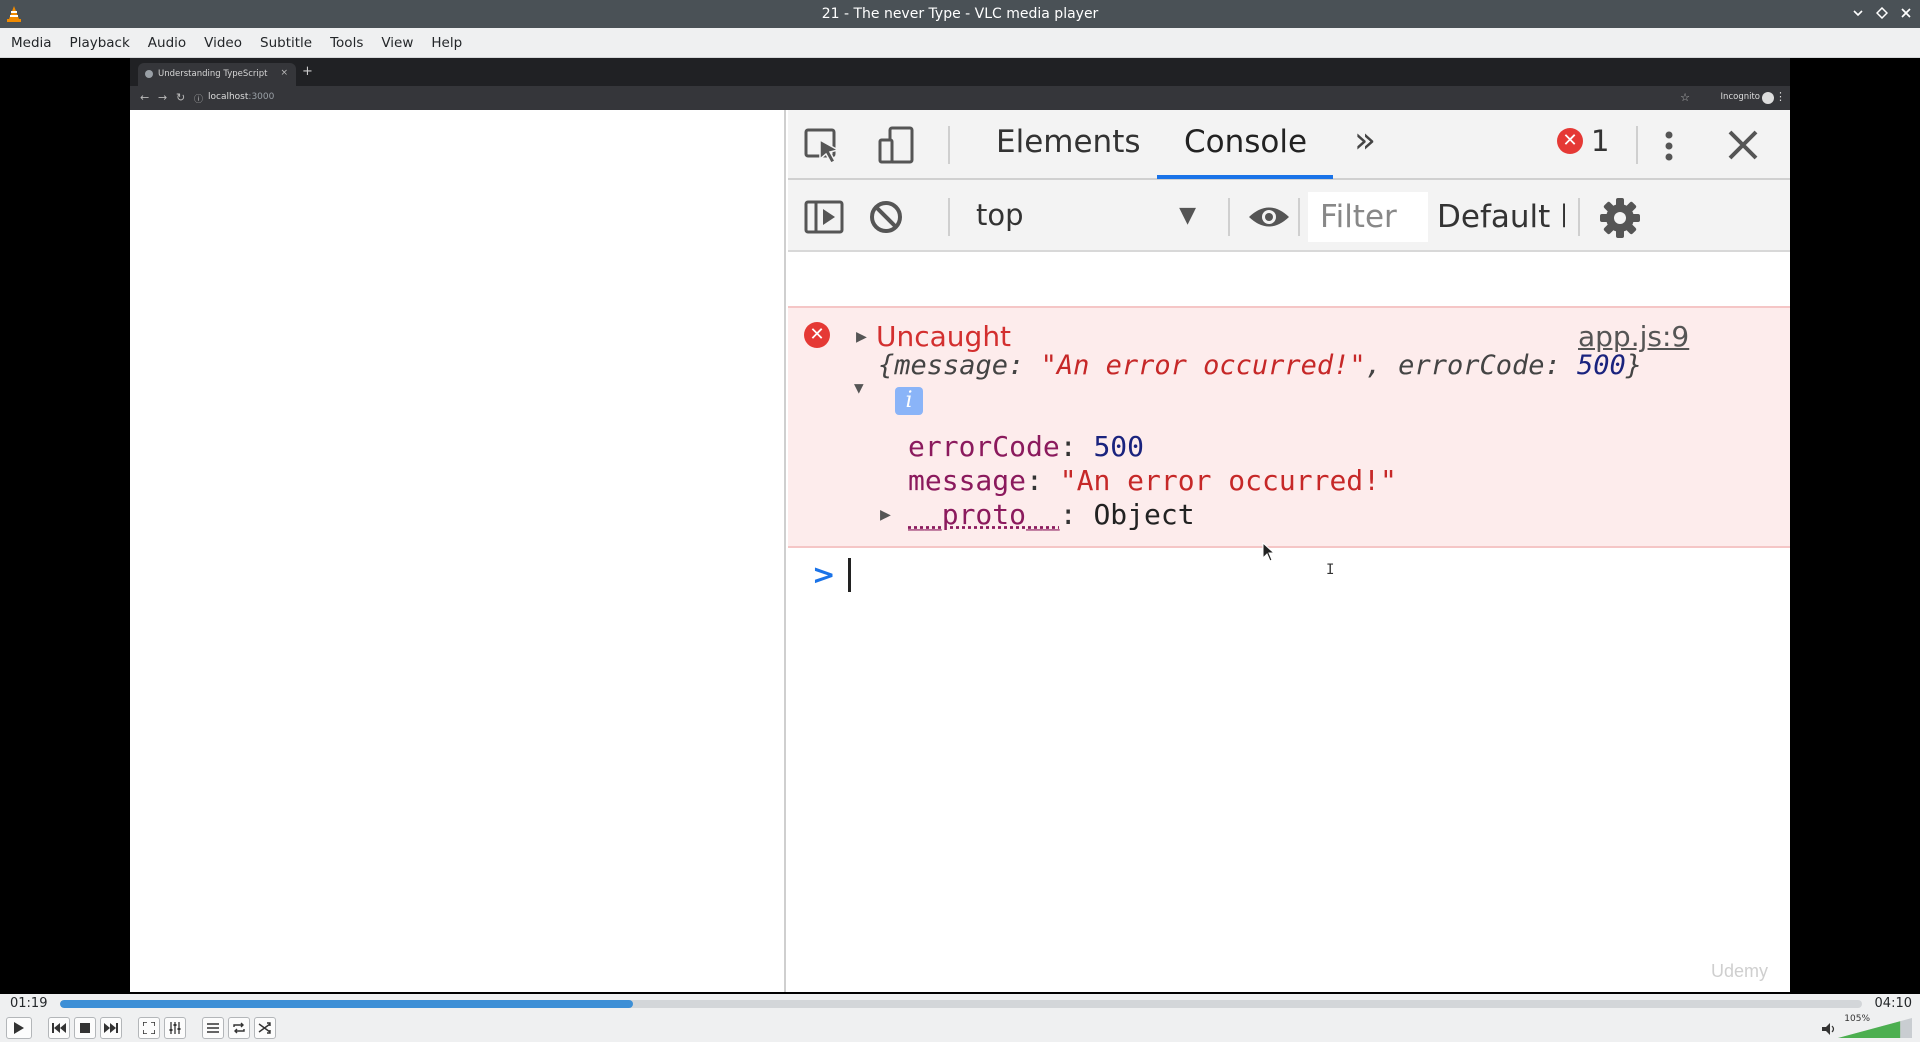 This screenshot has width=1920, height=1042. What do you see at coordinates (346, 43) in the screenshot?
I see `menu-tools: Tools` at bounding box center [346, 43].